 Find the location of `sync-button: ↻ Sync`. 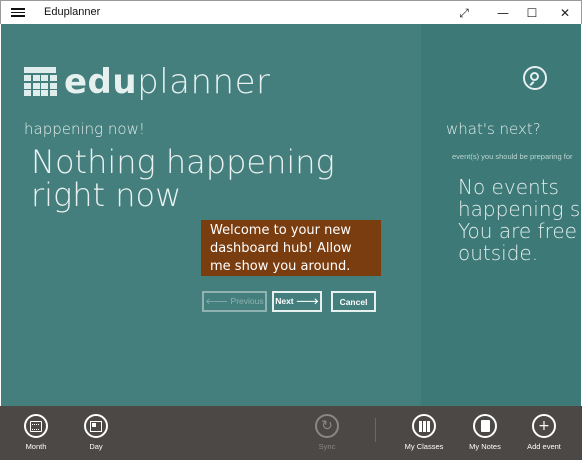

sync-button: ↻ Sync is located at coordinates (327, 432).